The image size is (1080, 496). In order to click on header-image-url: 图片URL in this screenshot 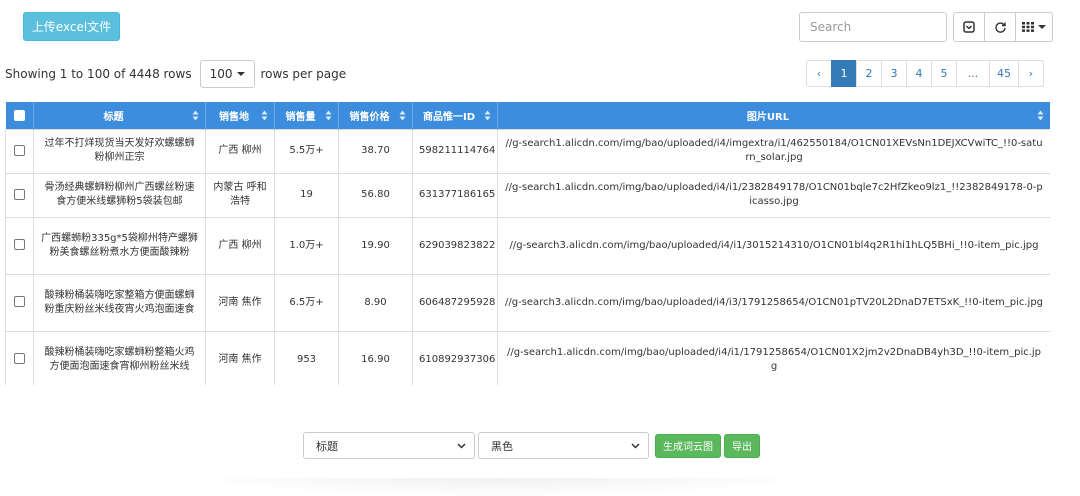, I will do `click(773, 115)`.